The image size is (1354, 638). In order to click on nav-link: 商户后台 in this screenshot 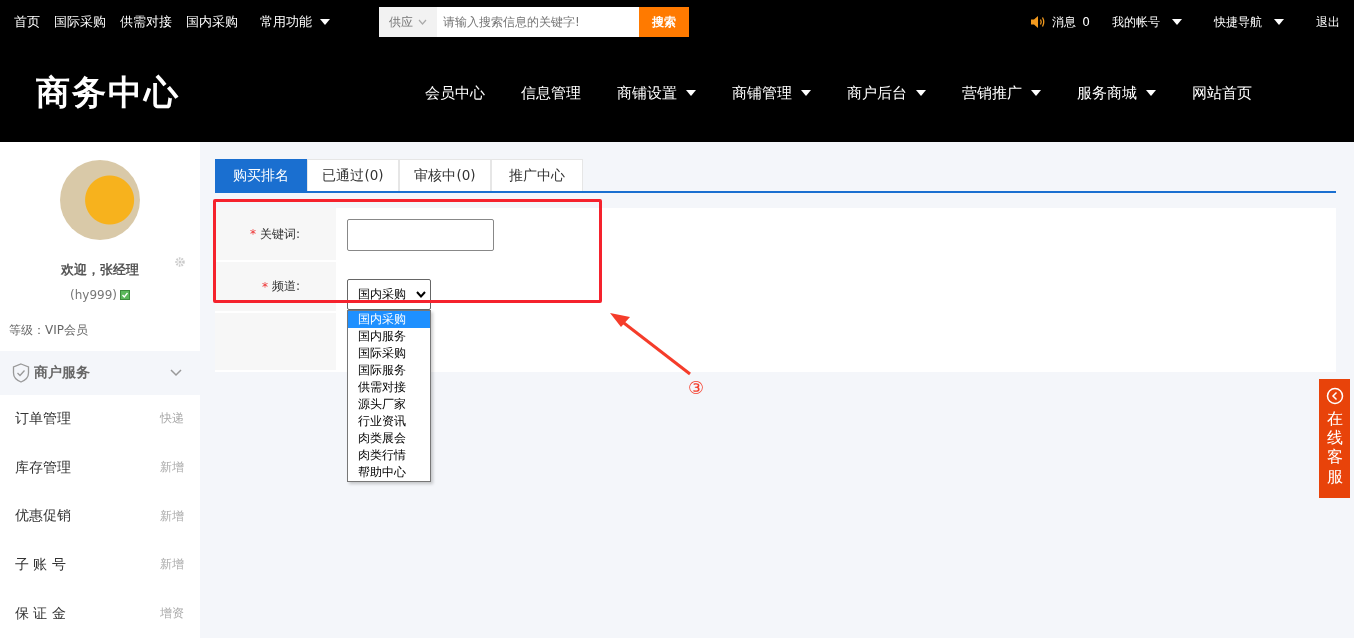, I will do `click(886, 93)`.